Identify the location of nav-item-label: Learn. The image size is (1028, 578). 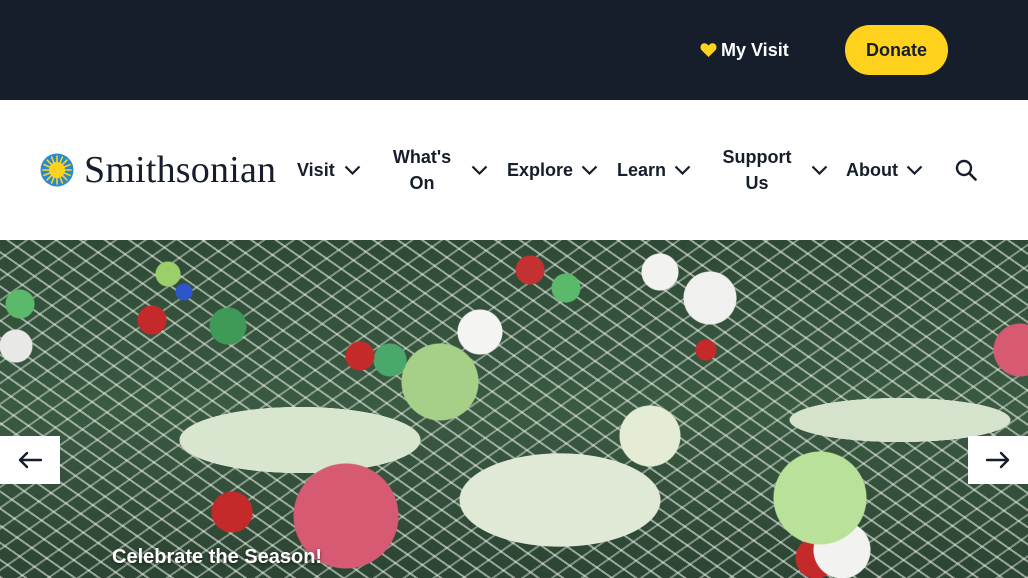
(642, 170).